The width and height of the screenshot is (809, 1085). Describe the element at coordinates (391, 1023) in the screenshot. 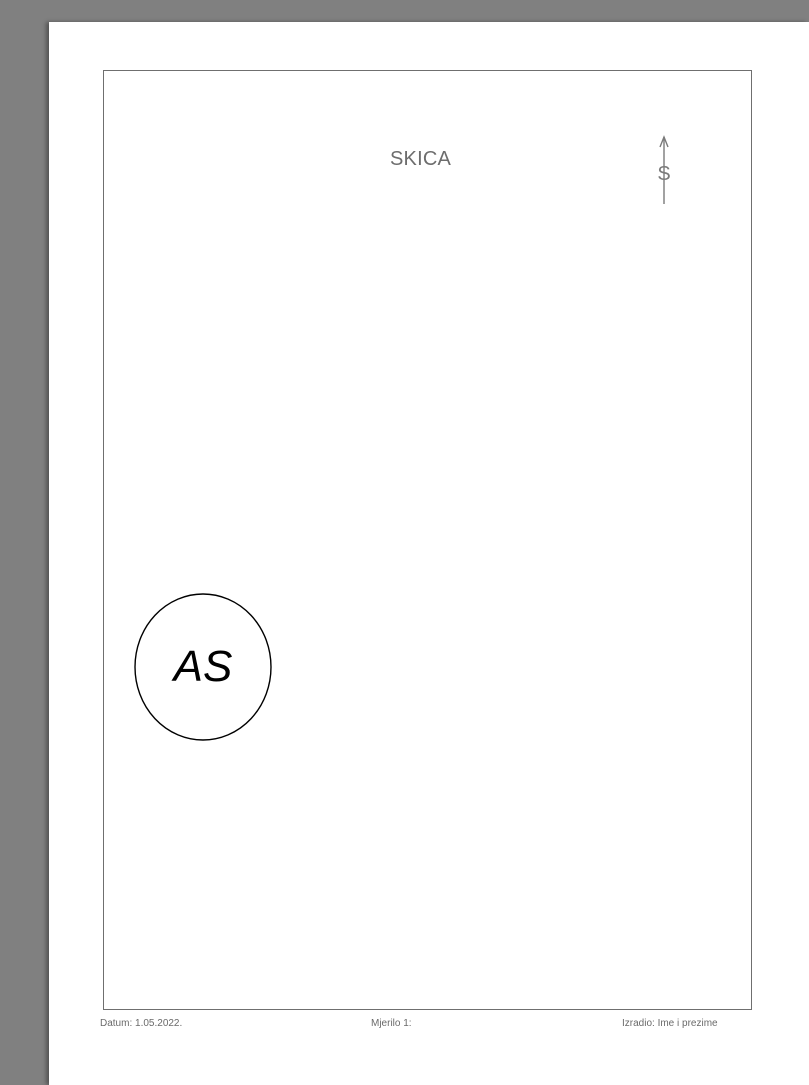

I see `footer-scale: Mjerilo 1:` at that location.